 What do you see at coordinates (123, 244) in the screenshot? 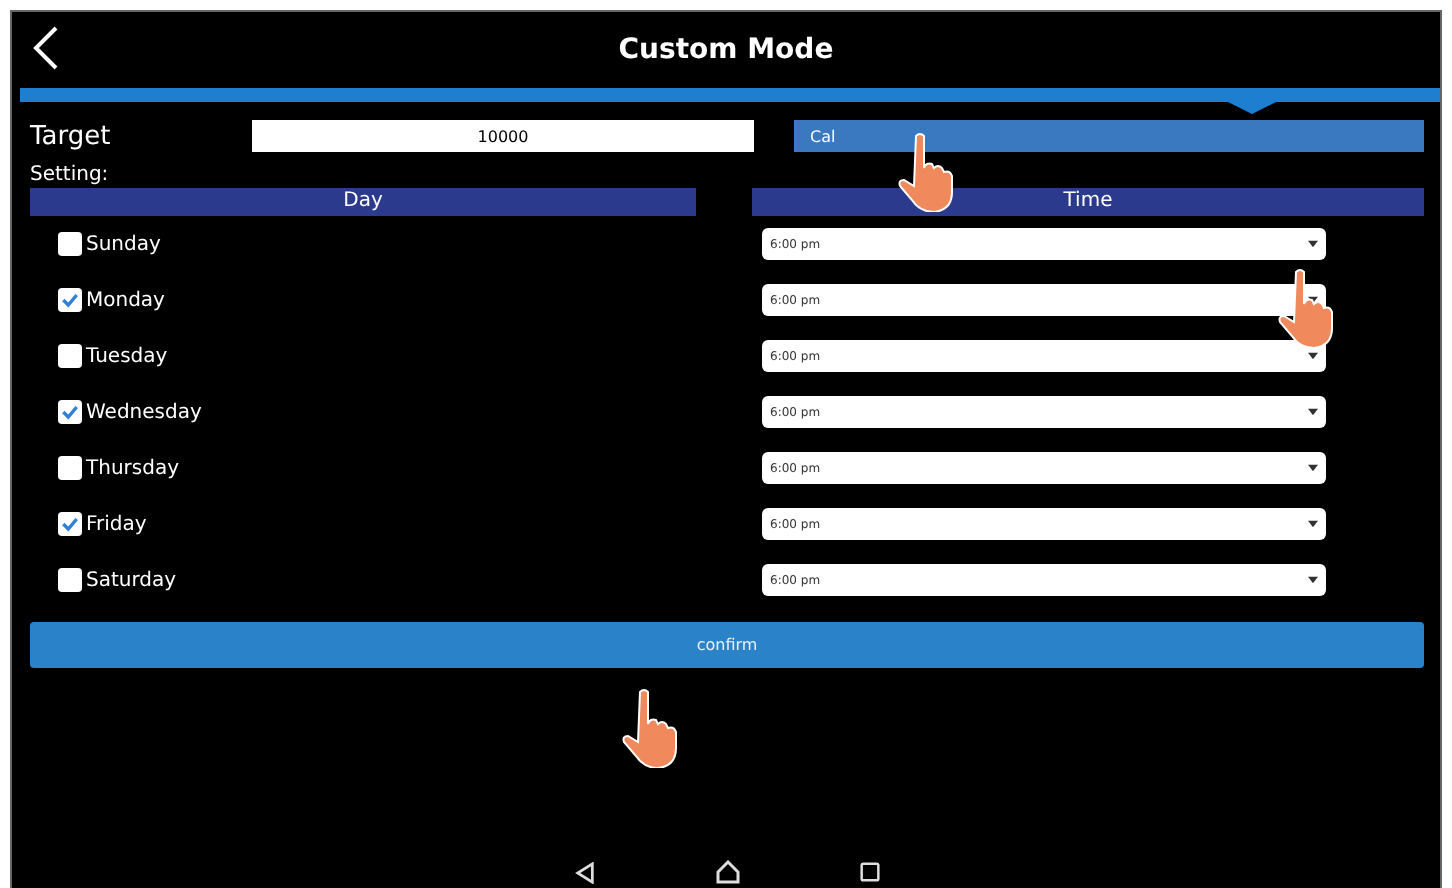
I see `day-label: Sunday` at bounding box center [123, 244].